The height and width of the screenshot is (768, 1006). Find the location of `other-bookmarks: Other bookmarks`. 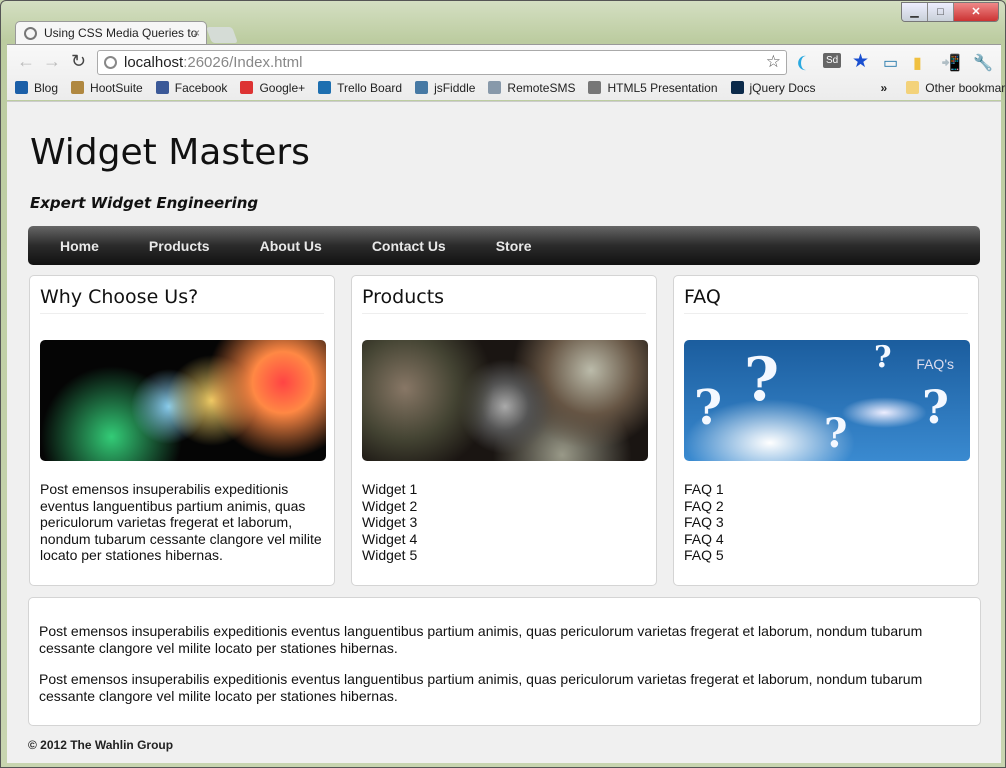

other-bookmarks: Other bookmarks is located at coordinates (956, 88).